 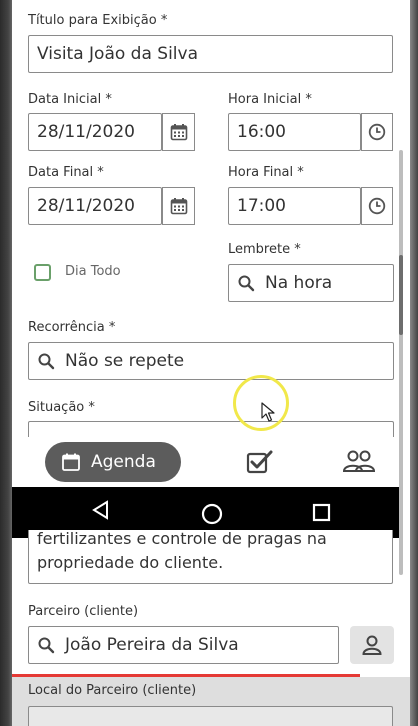 What do you see at coordinates (299, 283) in the screenshot?
I see `reminder-value: Na hora` at bounding box center [299, 283].